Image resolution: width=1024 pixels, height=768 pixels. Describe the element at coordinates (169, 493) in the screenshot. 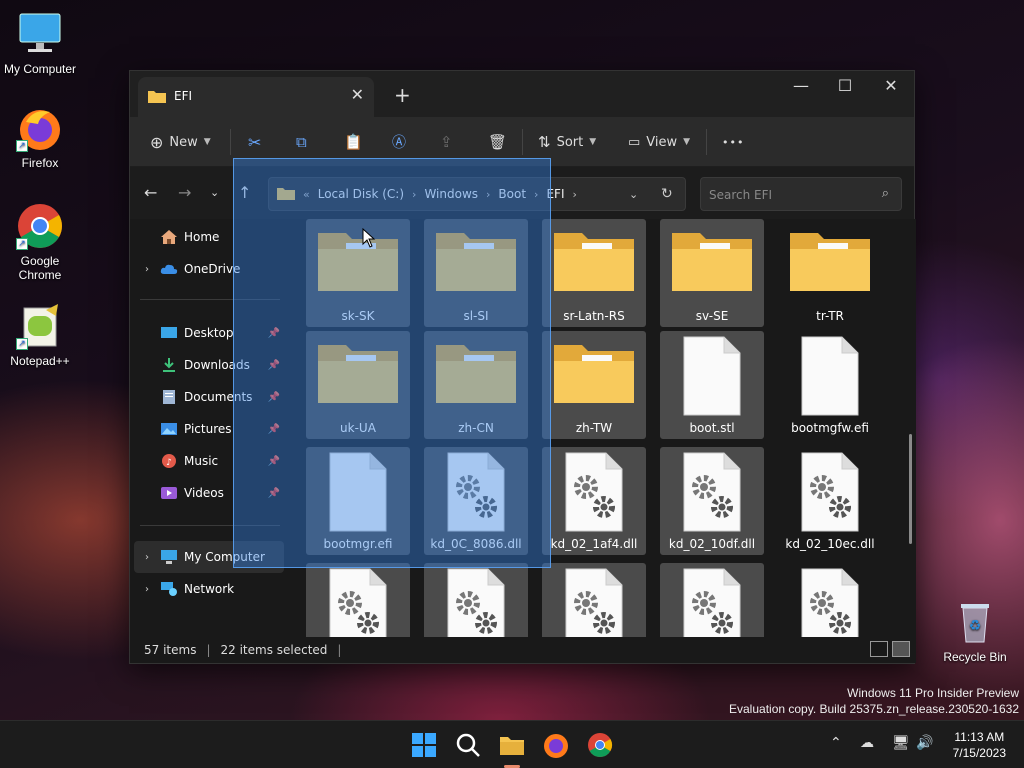

I see `video-icon` at that location.